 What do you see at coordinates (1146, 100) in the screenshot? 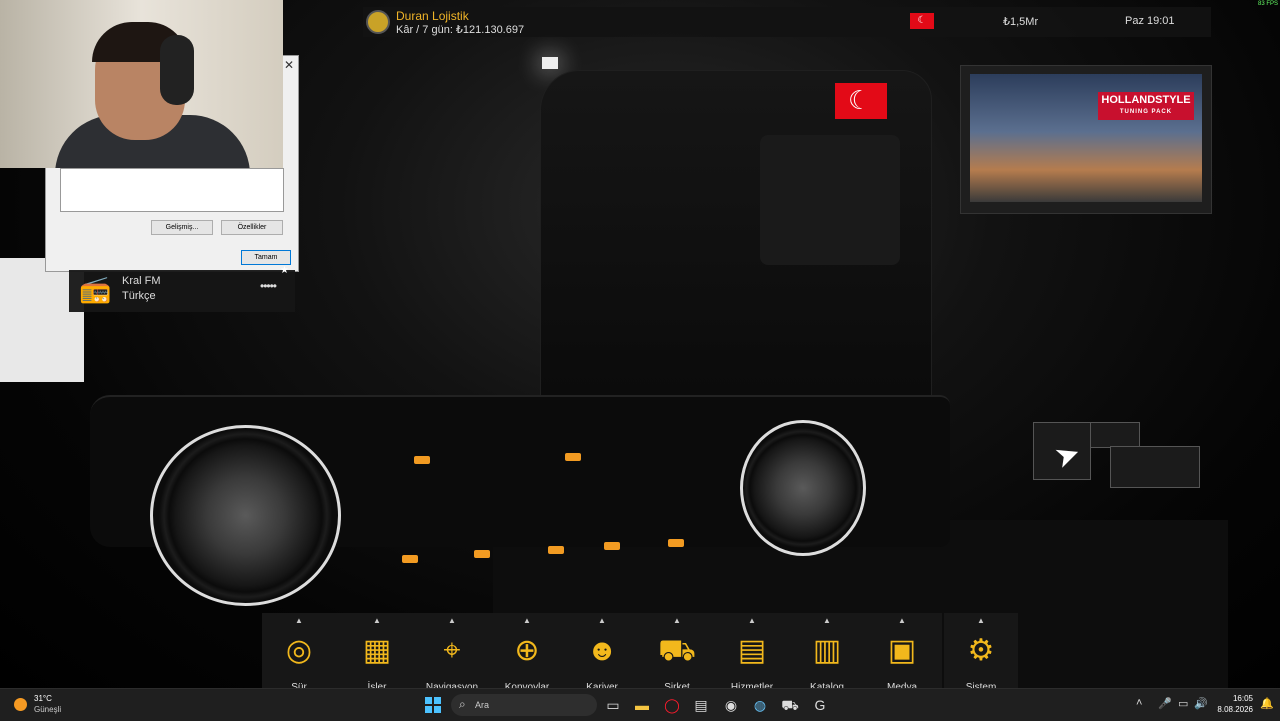
I see `ad-brand: HOLLANDSTYLE` at bounding box center [1146, 100].